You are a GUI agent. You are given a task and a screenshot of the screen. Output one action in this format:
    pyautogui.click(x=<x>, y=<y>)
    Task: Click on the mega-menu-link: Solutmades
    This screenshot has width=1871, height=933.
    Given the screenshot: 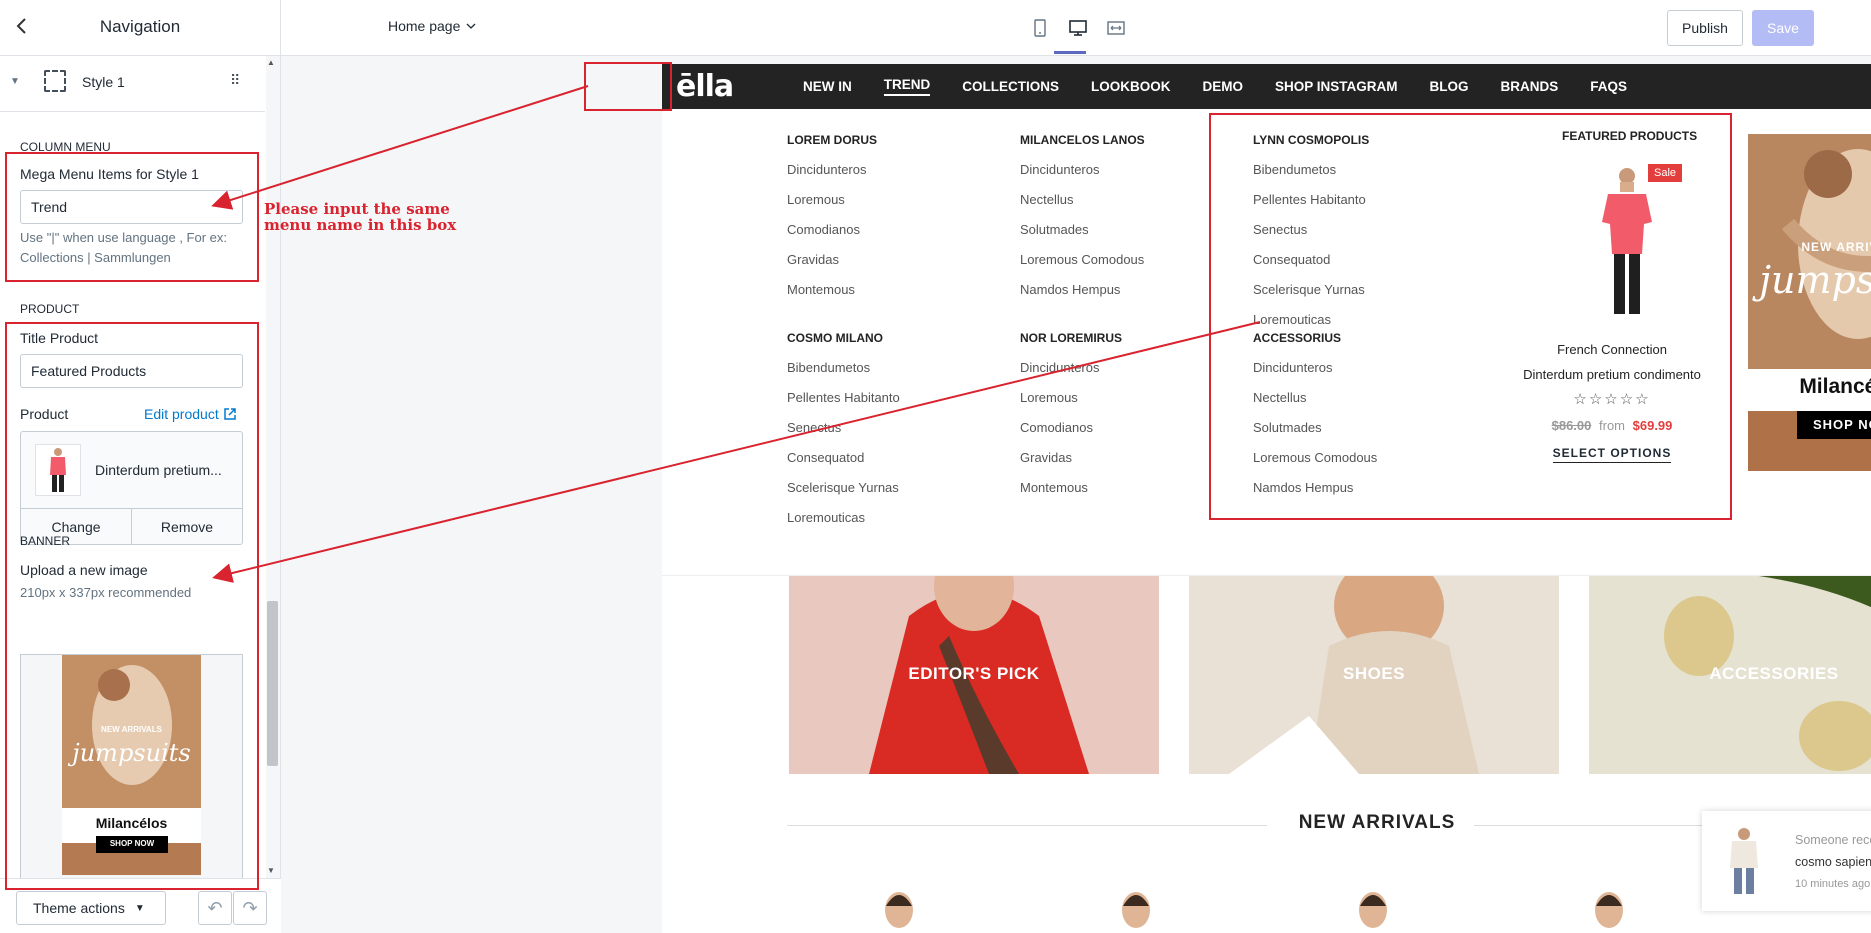 What is the action you would take?
    pyautogui.click(x=1082, y=234)
    